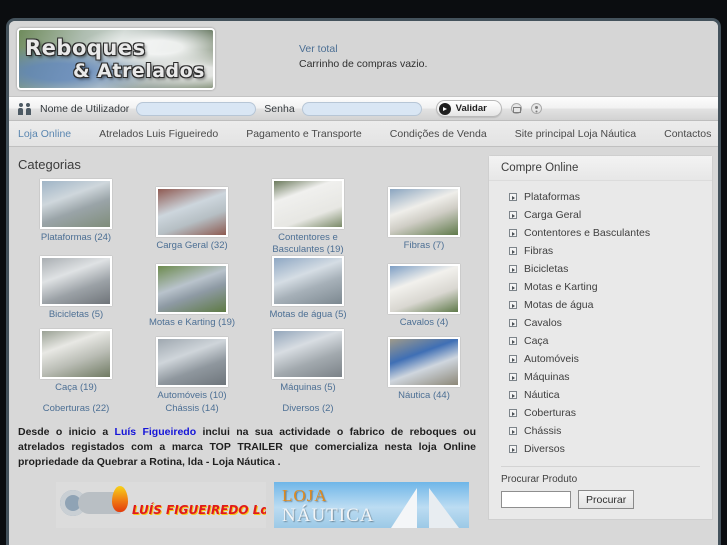 The height and width of the screenshot is (545, 727). What do you see at coordinates (552, 197) in the screenshot?
I see `sidebar-item-label: Plataformas` at bounding box center [552, 197].